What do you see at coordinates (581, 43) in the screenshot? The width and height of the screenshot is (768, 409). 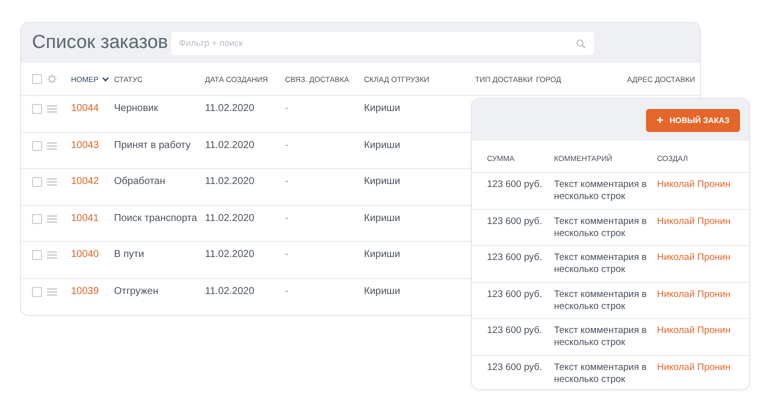 I see `search-icon` at bounding box center [581, 43].